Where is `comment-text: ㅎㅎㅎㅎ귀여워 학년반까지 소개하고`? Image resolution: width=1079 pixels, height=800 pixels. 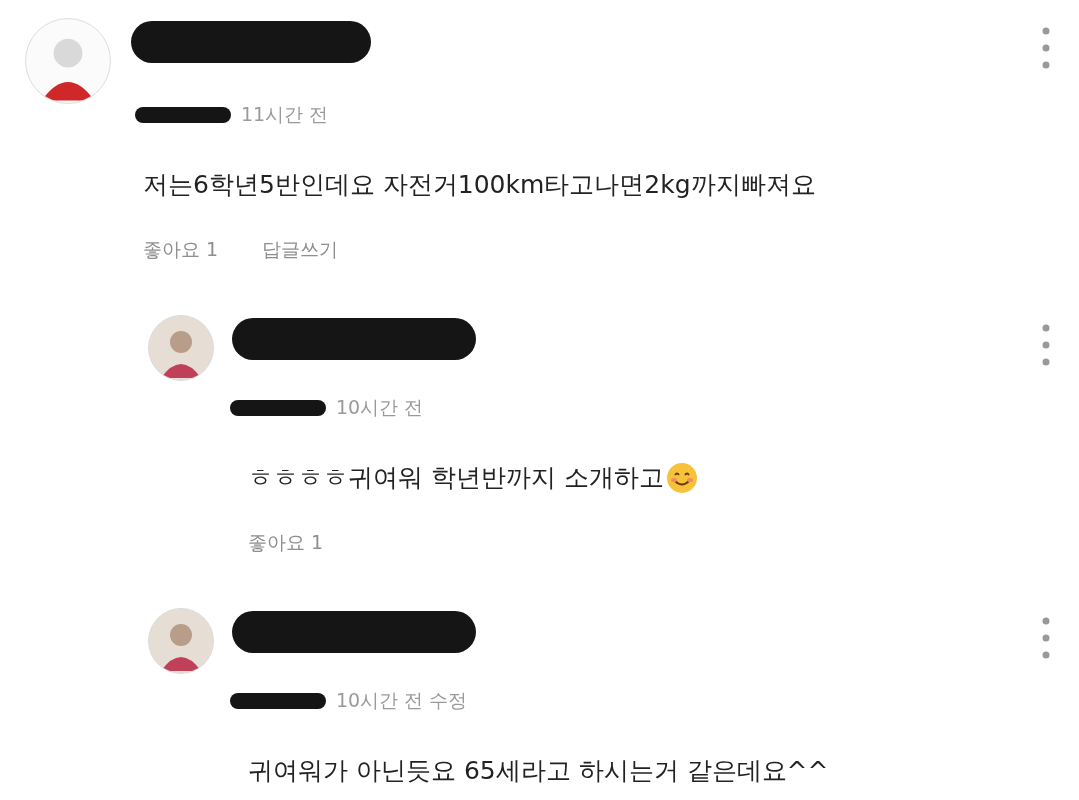
comment-text: ㅎㅎㅎㅎ귀여워 학년반까지 소개하고 is located at coordinates (456, 478).